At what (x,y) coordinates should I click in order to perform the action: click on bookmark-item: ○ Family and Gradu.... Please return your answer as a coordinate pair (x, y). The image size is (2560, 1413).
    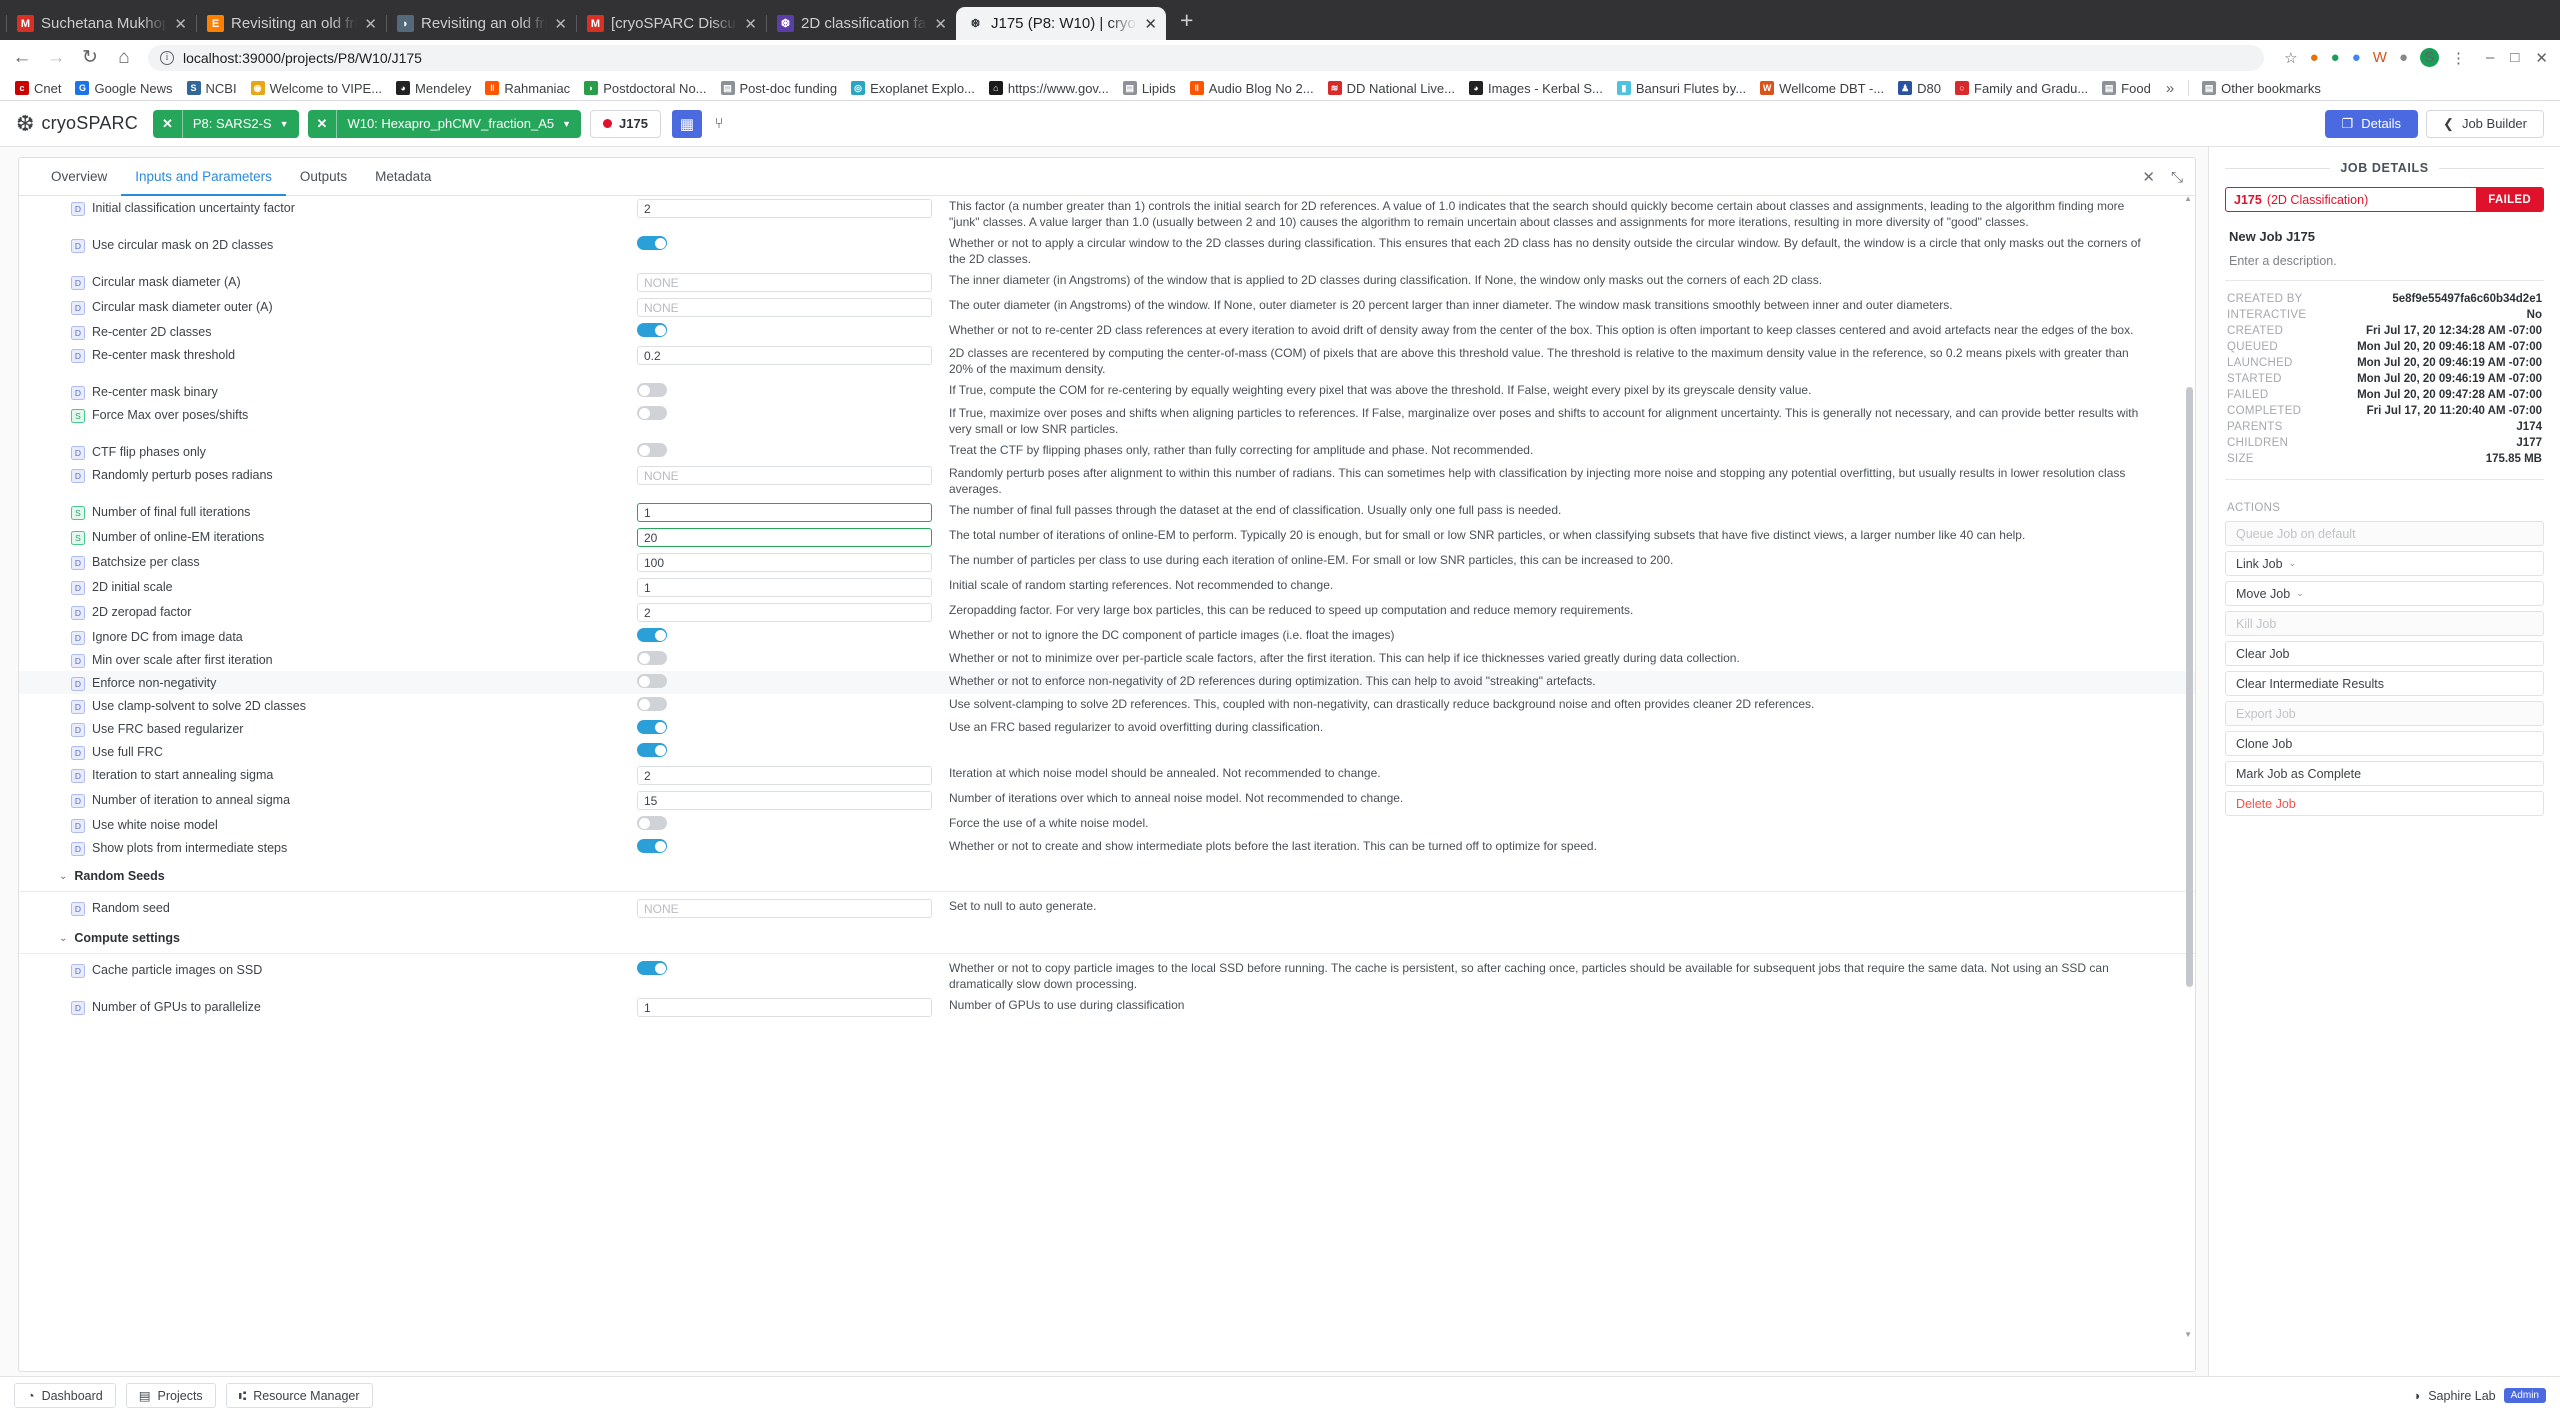
    Looking at the image, I should click on (2021, 88).